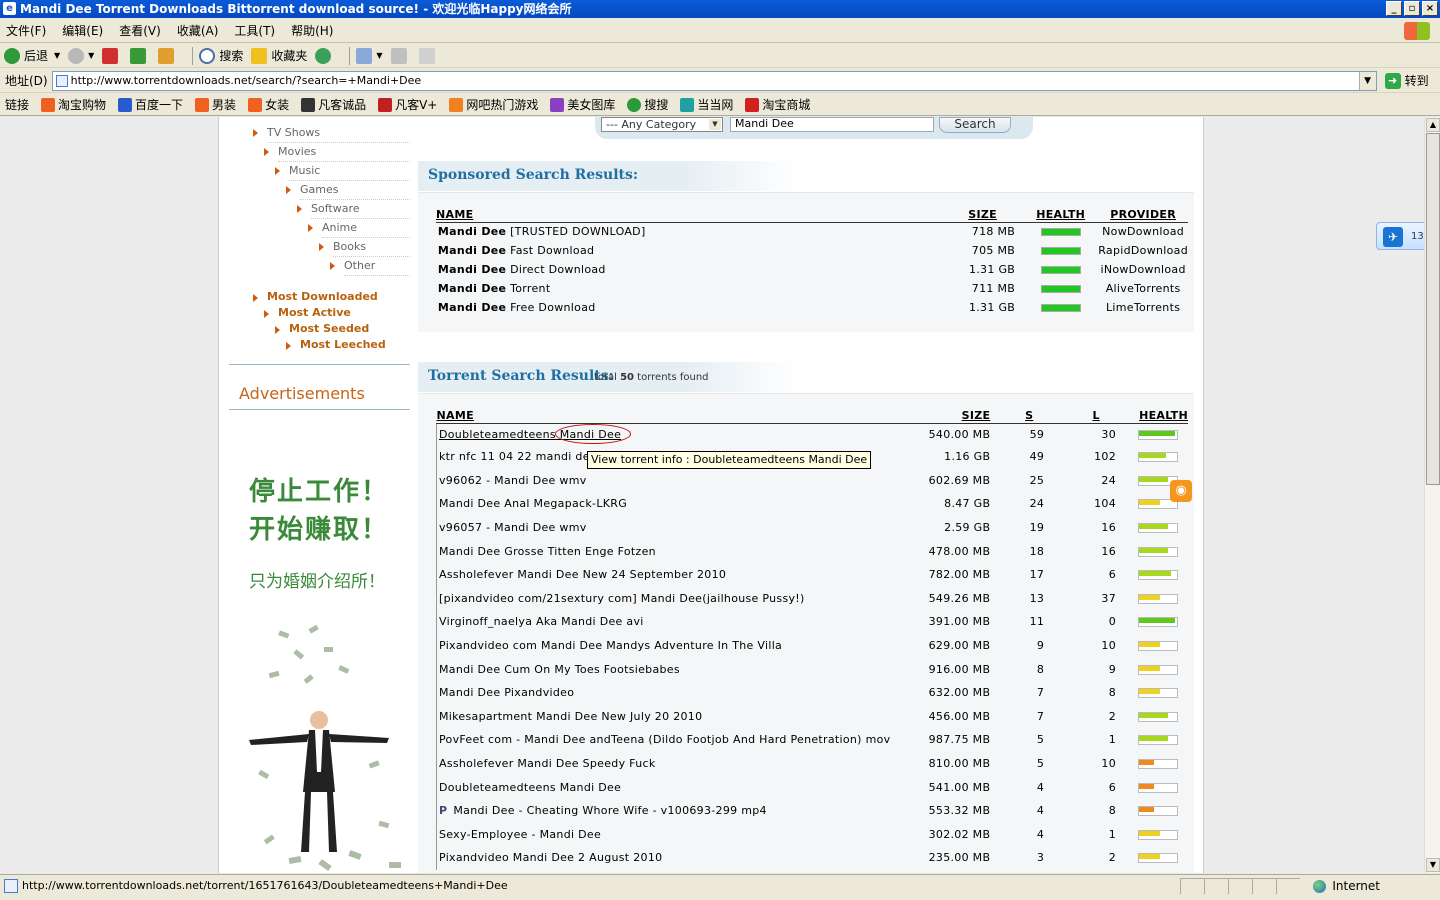  I want to click on favorites-button: 收藏夹, so click(279, 55).